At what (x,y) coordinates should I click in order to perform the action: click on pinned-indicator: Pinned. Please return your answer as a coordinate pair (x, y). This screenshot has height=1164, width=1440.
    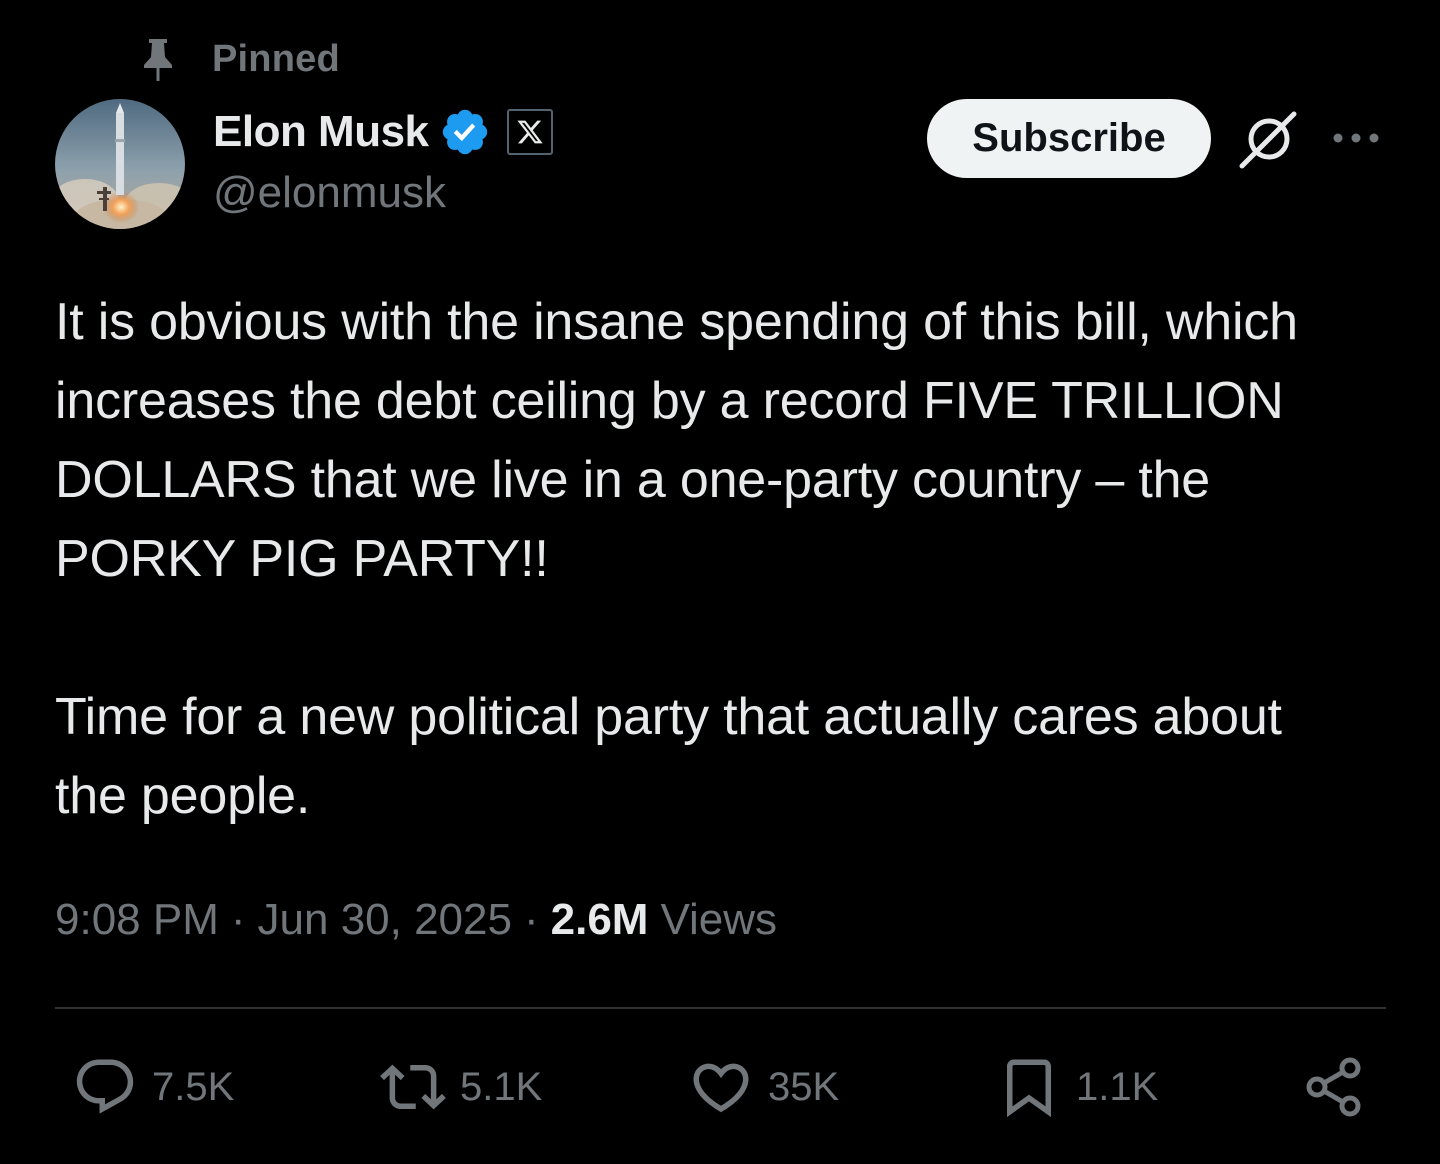
    Looking at the image, I should click on (239, 59).